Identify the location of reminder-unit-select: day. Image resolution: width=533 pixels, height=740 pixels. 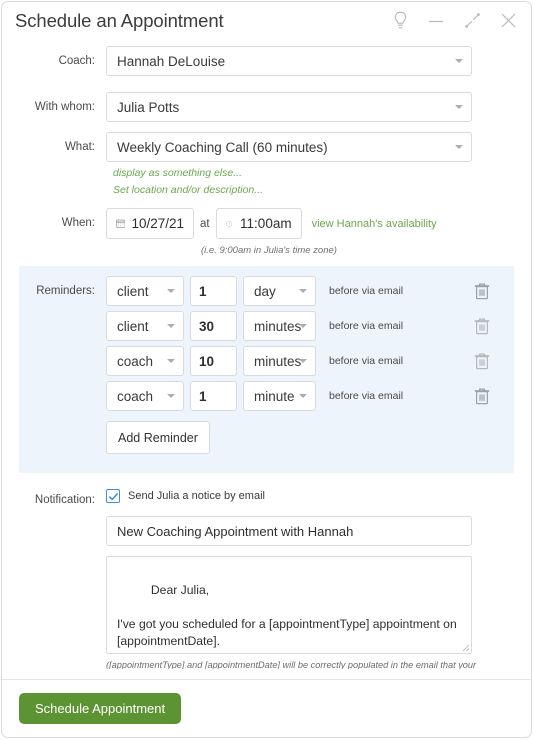
(279, 291).